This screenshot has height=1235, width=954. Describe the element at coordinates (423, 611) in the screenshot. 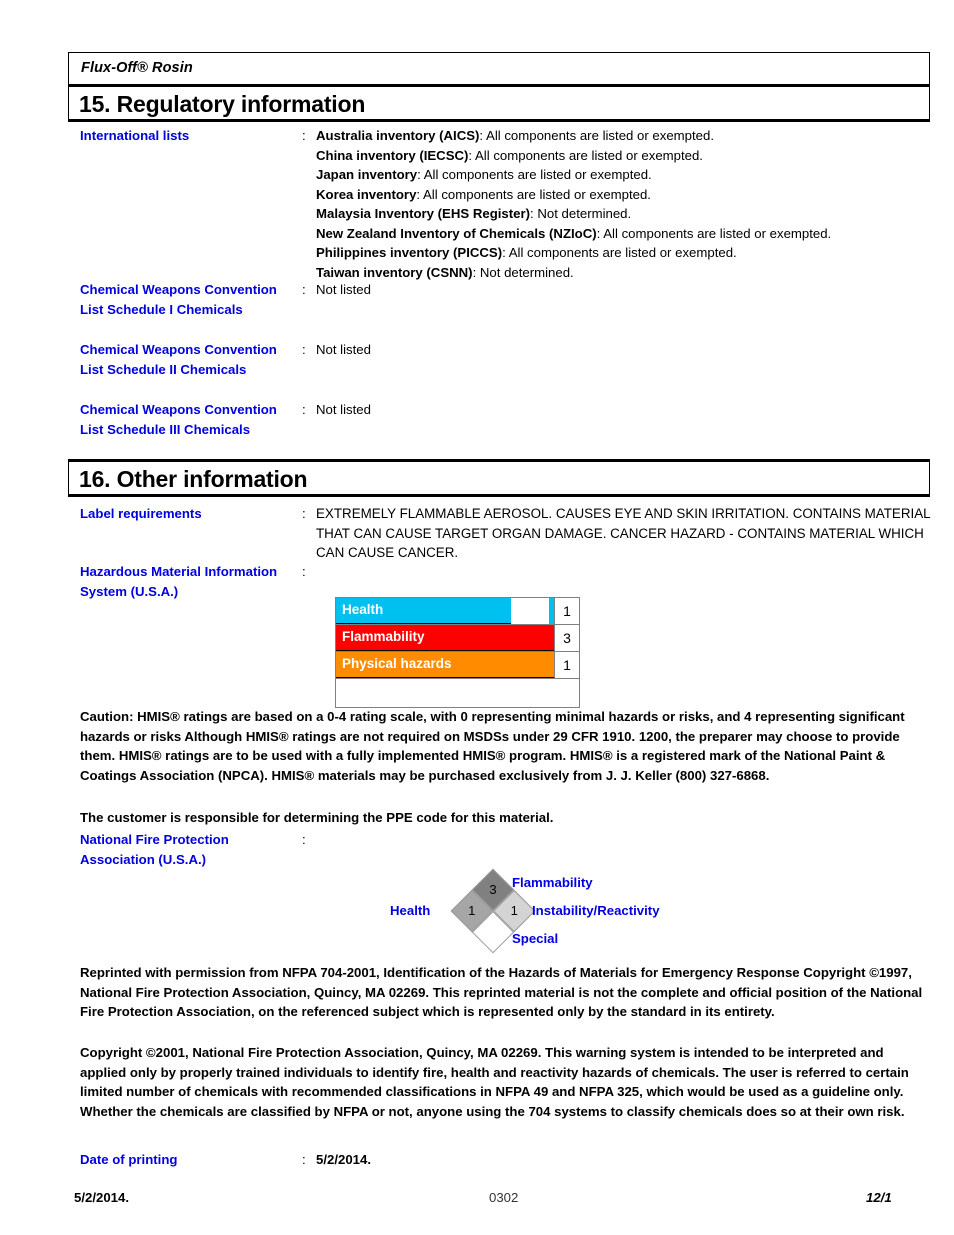

I see `hmis-bar-health: Health` at that location.